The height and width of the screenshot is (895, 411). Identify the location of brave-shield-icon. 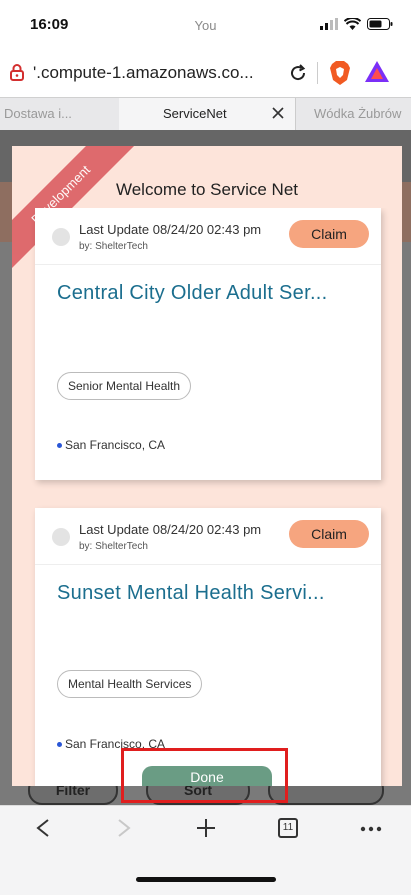
(340, 73).